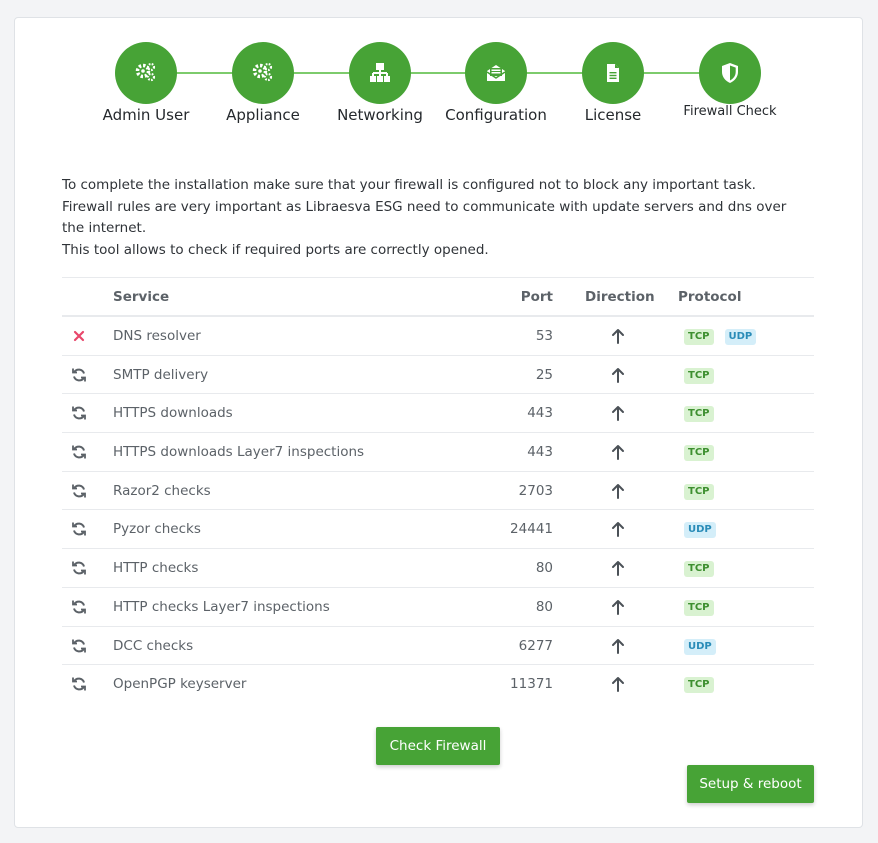 Image resolution: width=878 pixels, height=843 pixels. Describe the element at coordinates (544, 336) in the screenshot. I see `port-number: 53` at that location.